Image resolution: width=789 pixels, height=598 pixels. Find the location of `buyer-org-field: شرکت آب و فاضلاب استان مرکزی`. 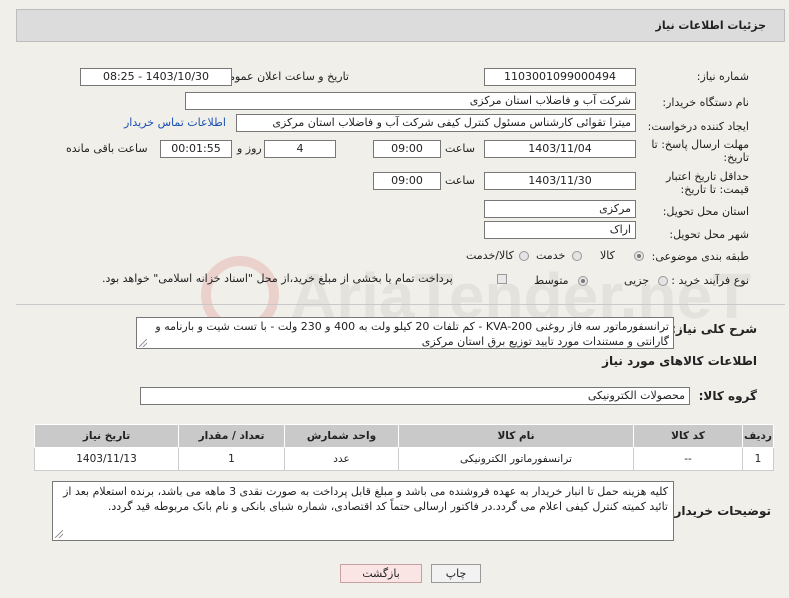

buyer-org-field: شرکت آب و فاضلاب استان مرکزی is located at coordinates (410, 101).